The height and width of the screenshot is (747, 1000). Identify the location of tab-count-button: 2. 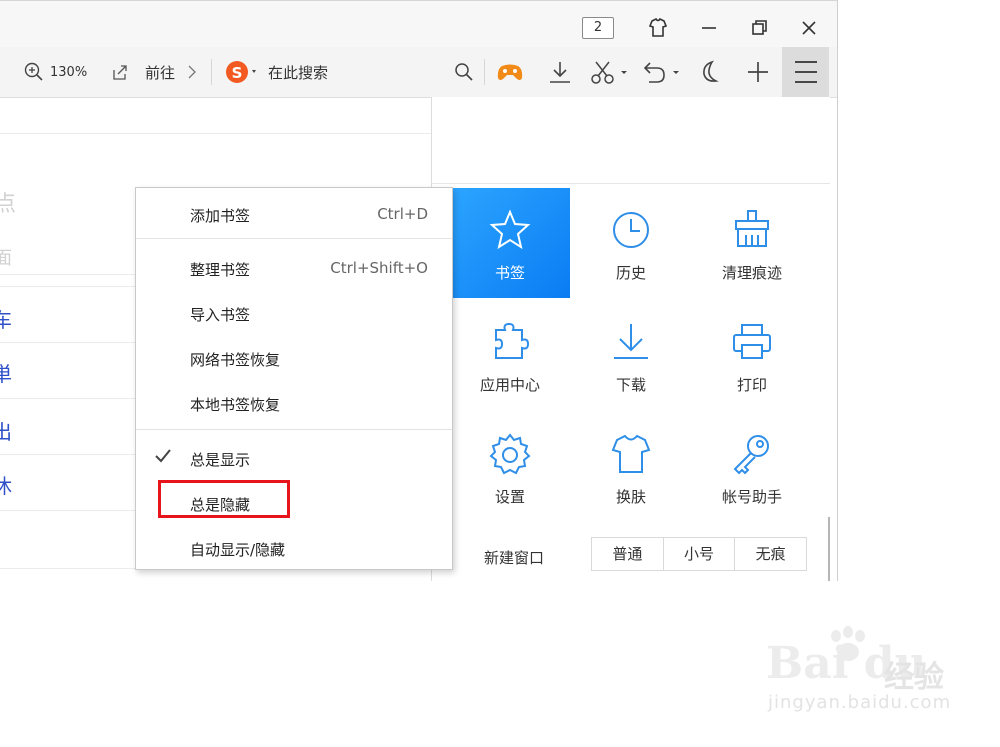
(598, 28).